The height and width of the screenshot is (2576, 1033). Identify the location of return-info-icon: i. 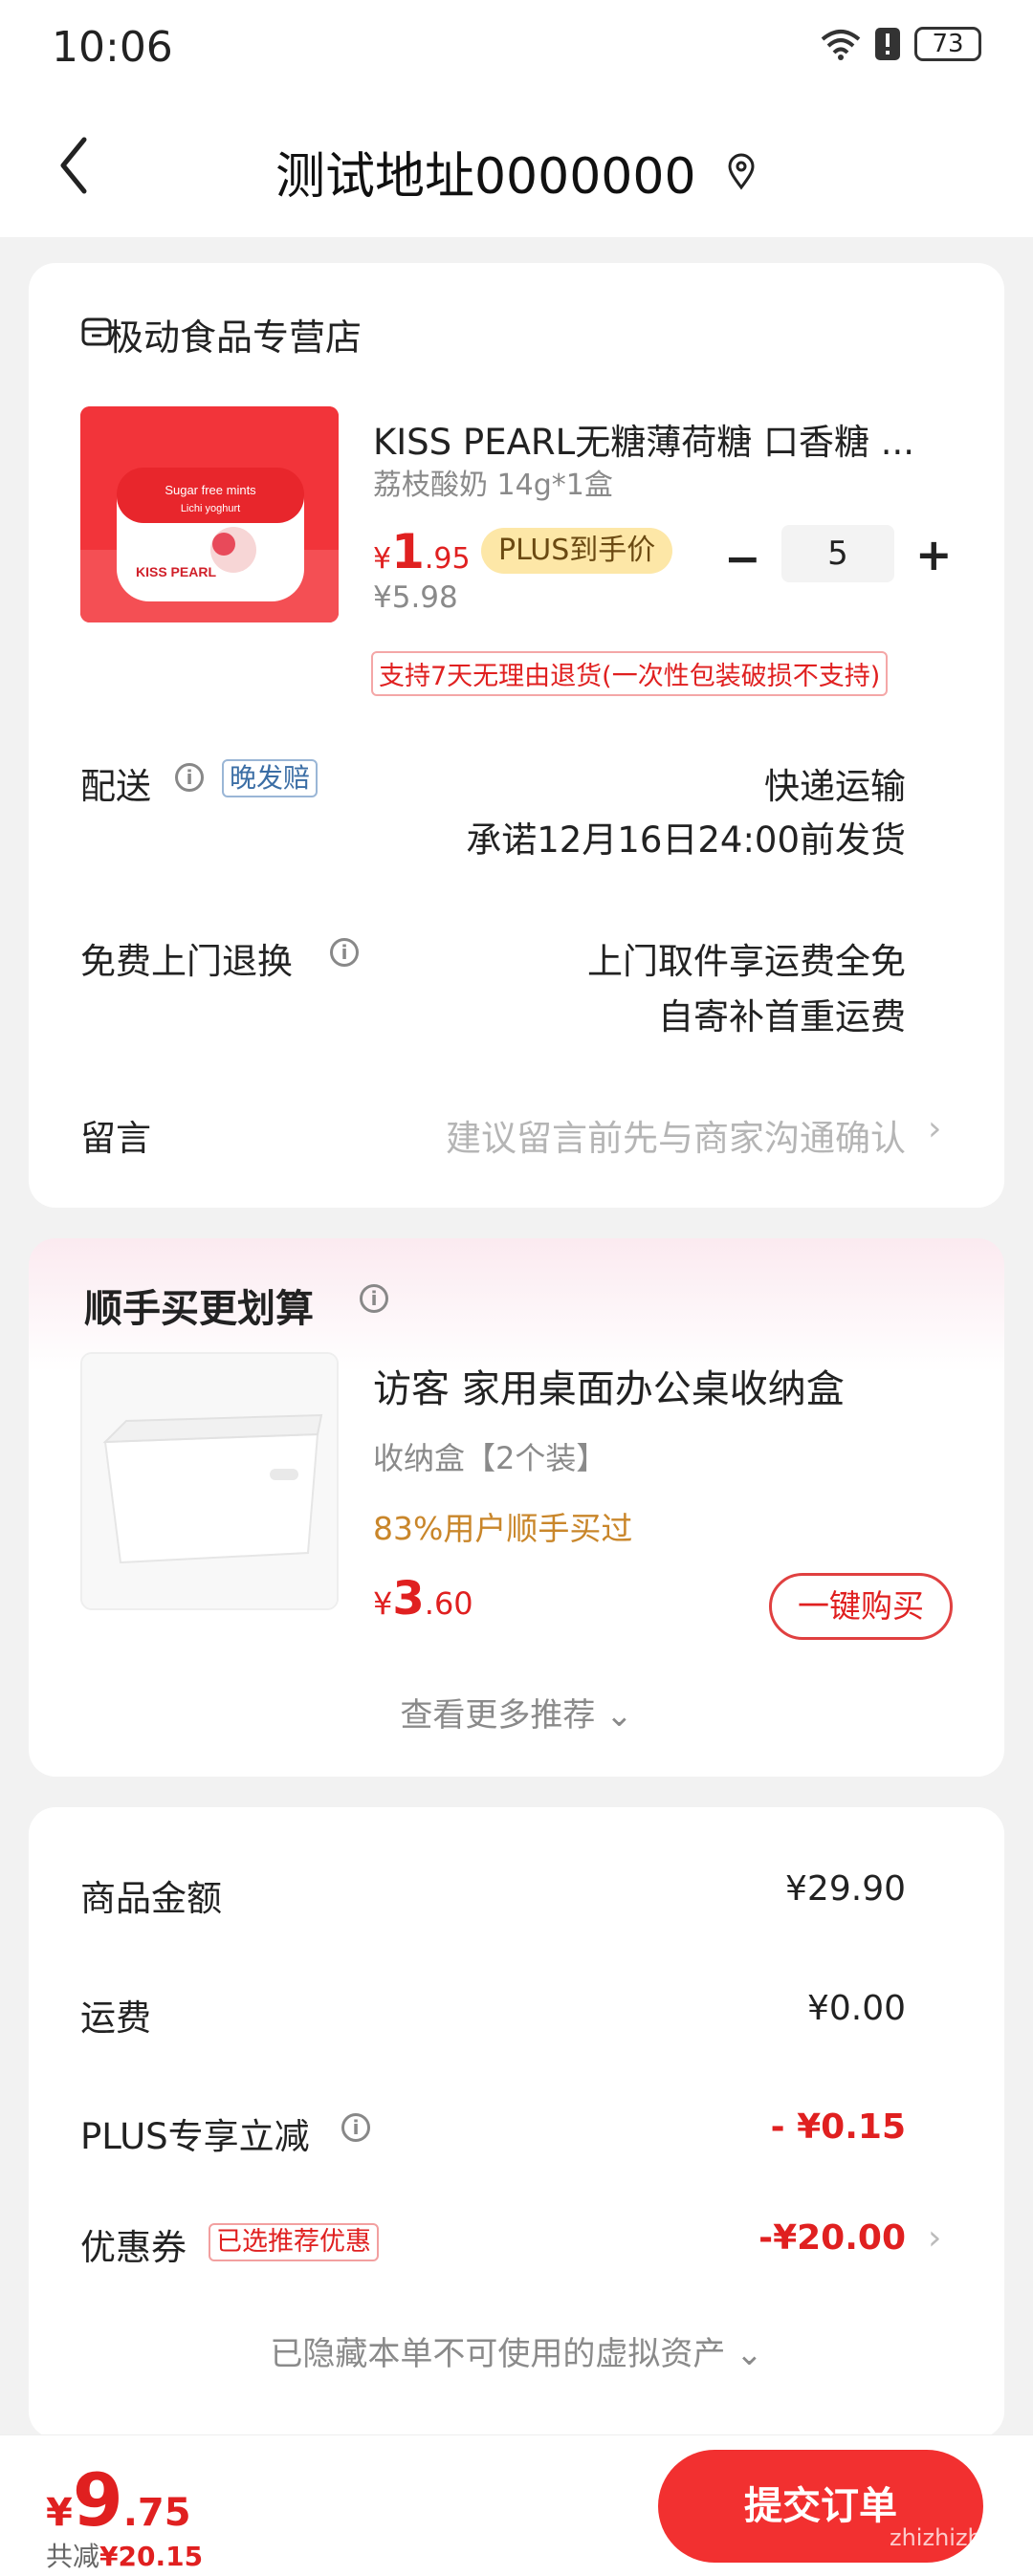
(344, 952).